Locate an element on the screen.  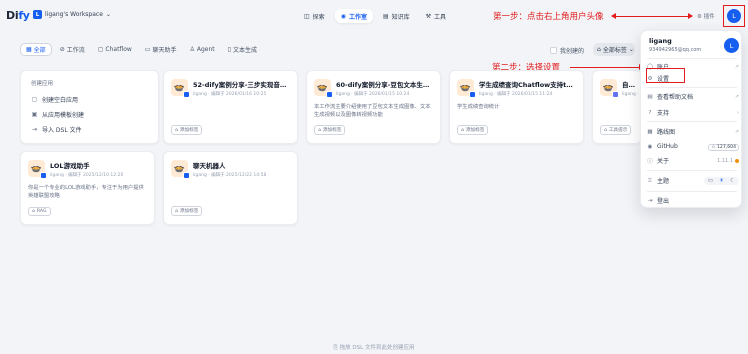
filter-all: ▦ 全部 is located at coordinates (36, 49).